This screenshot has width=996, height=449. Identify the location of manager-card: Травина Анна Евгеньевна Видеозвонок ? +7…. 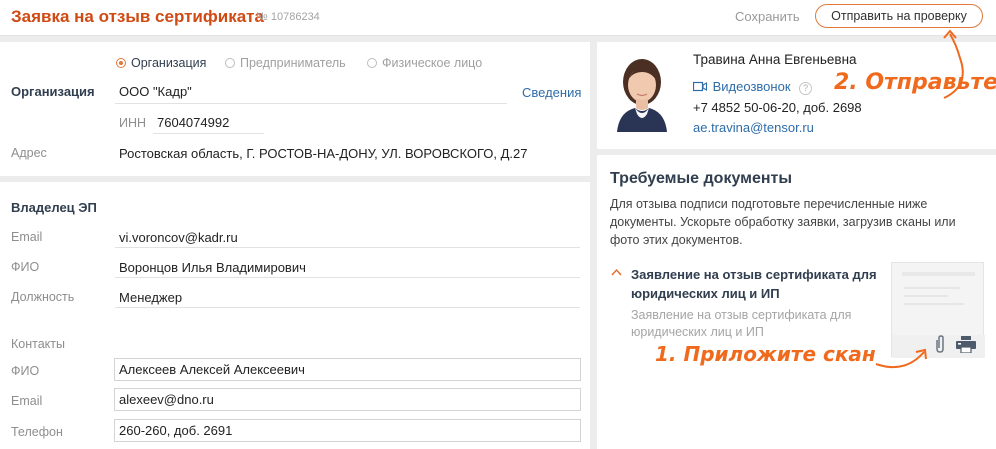
(796, 95).